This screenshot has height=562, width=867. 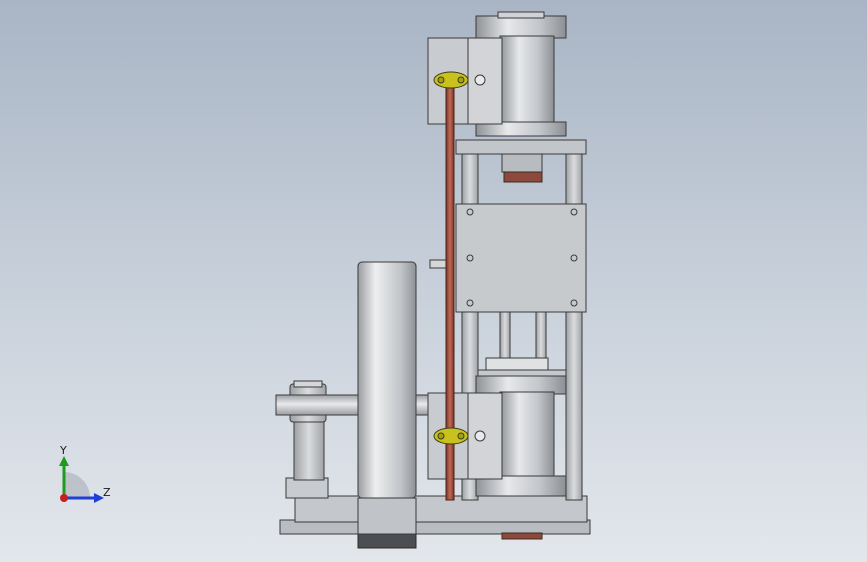 I want to click on clamp-bracket, so click(x=522, y=368).